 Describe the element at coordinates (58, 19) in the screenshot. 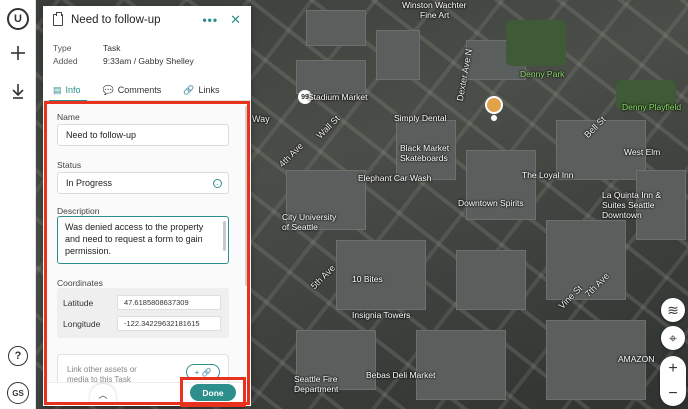

I see `clipboard-icon` at that location.